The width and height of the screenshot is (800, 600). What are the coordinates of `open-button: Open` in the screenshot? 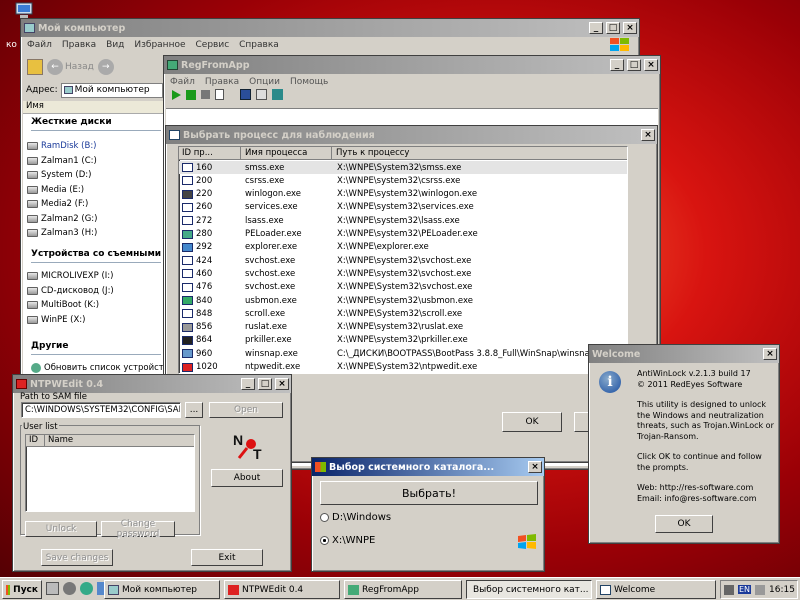 It's located at (246, 410).